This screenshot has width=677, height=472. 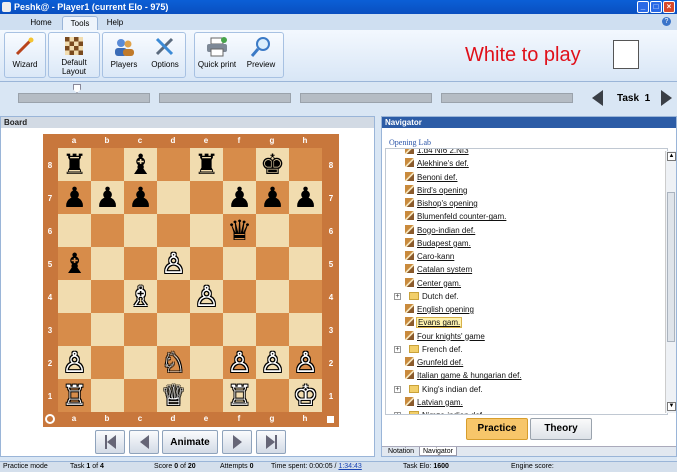 What do you see at coordinates (190, 442) in the screenshot?
I see `animate-button: Animate` at bounding box center [190, 442].